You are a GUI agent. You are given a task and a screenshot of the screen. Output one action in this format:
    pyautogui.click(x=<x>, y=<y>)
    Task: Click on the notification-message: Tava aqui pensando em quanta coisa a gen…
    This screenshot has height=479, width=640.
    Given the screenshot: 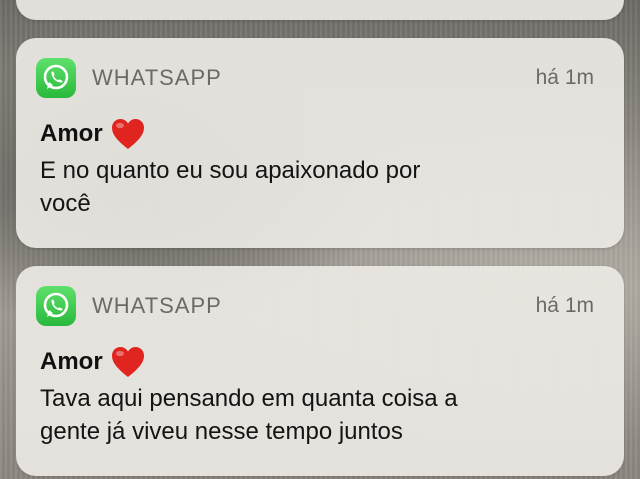 What is the action you would take?
    pyautogui.click(x=320, y=415)
    